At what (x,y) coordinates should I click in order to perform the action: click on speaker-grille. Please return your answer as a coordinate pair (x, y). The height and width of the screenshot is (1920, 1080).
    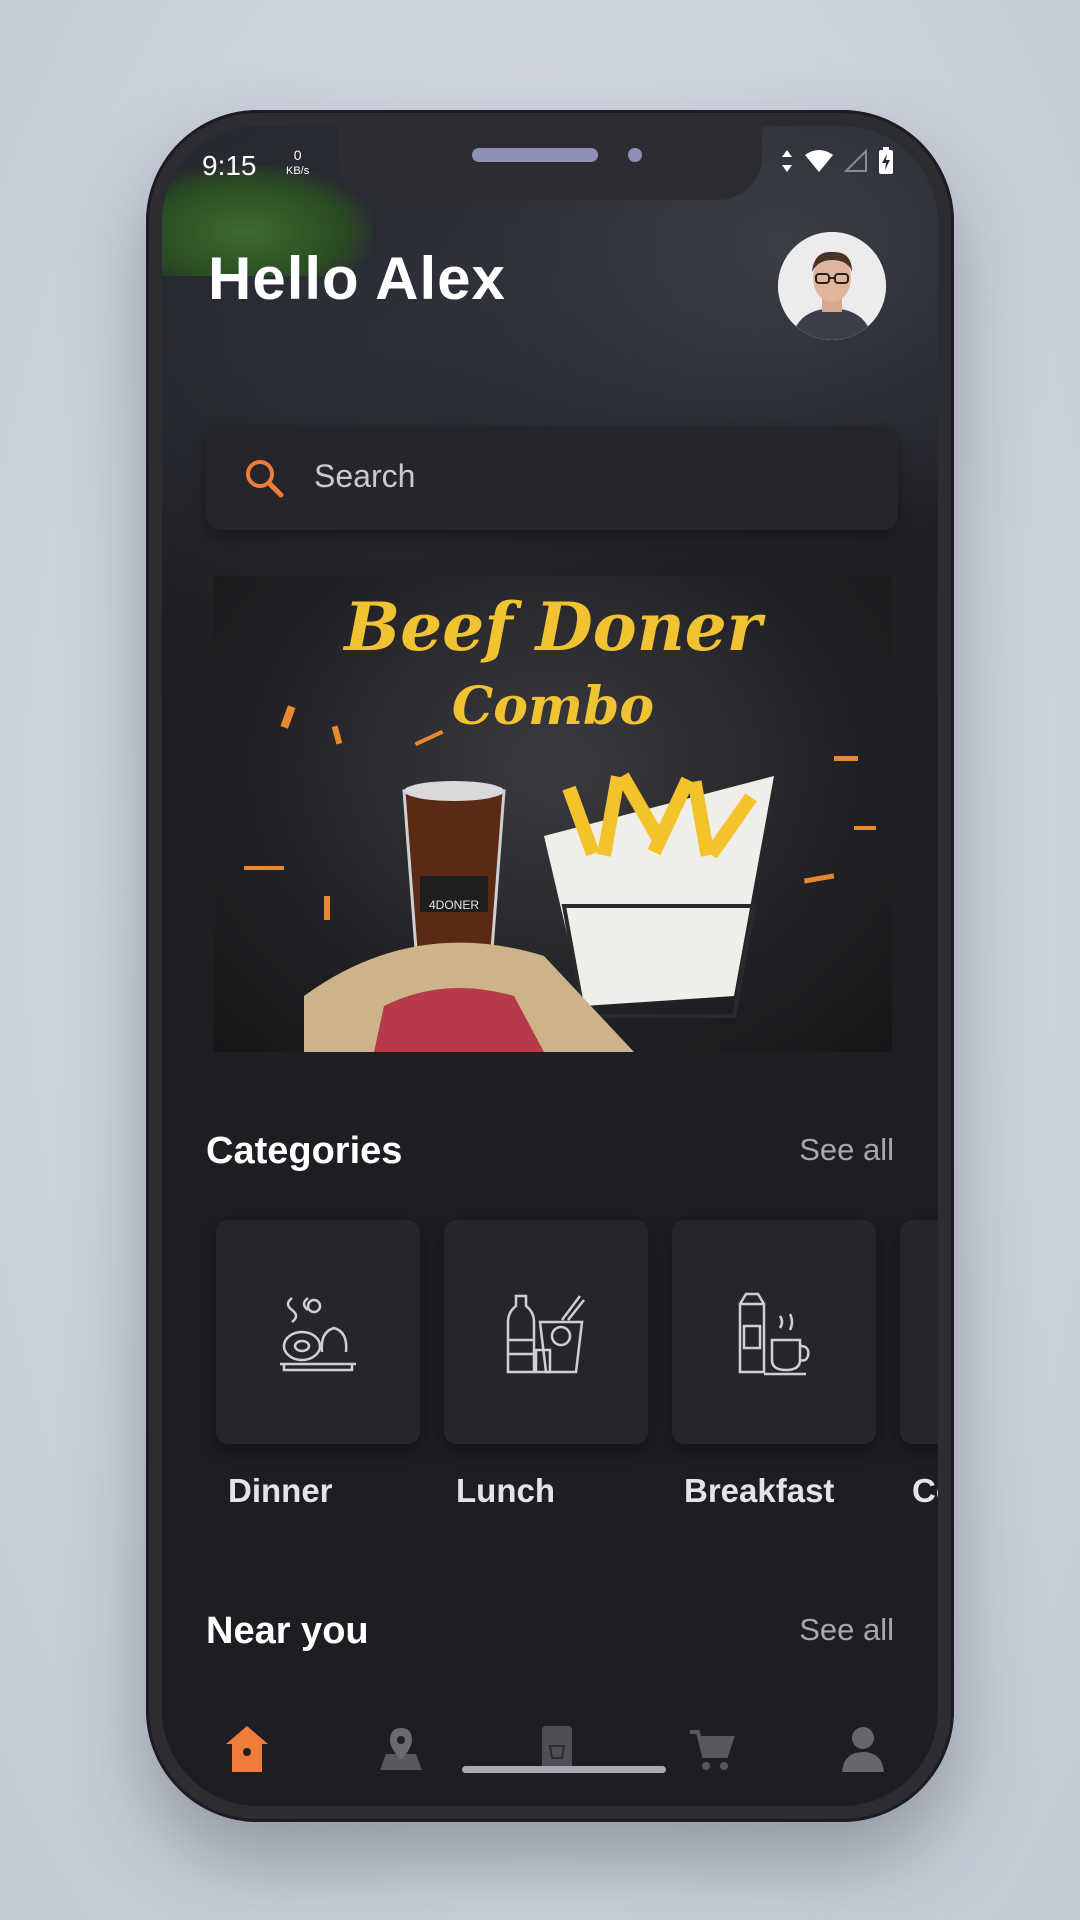
    Looking at the image, I should click on (535, 155).